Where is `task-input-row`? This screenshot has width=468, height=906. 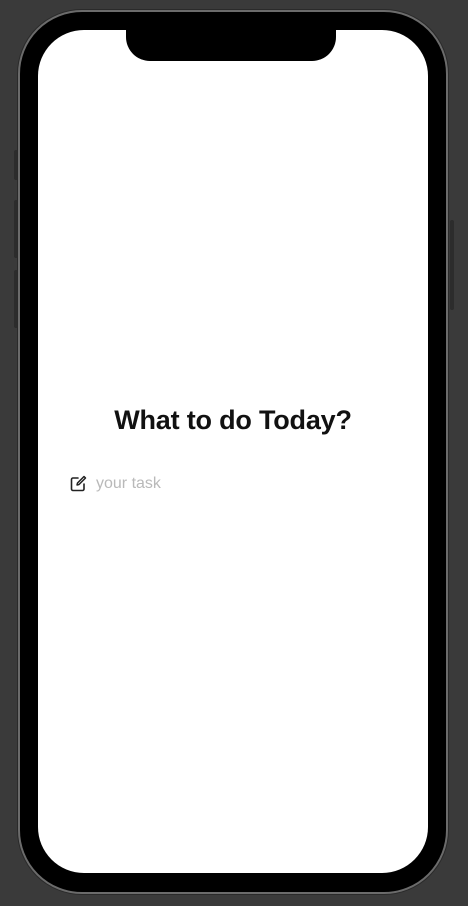
task-input-row is located at coordinates (234, 484).